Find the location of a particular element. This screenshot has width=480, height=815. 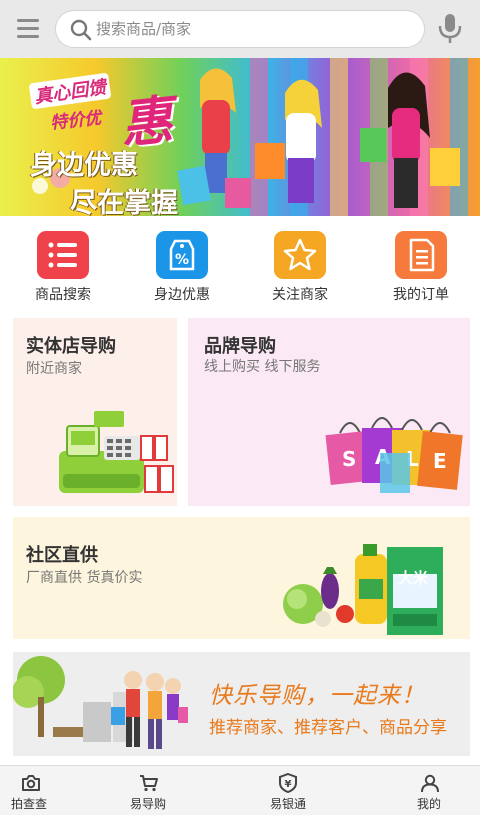

card-subtitle: 线上购买 线下服务 is located at coordinates (262, 367).